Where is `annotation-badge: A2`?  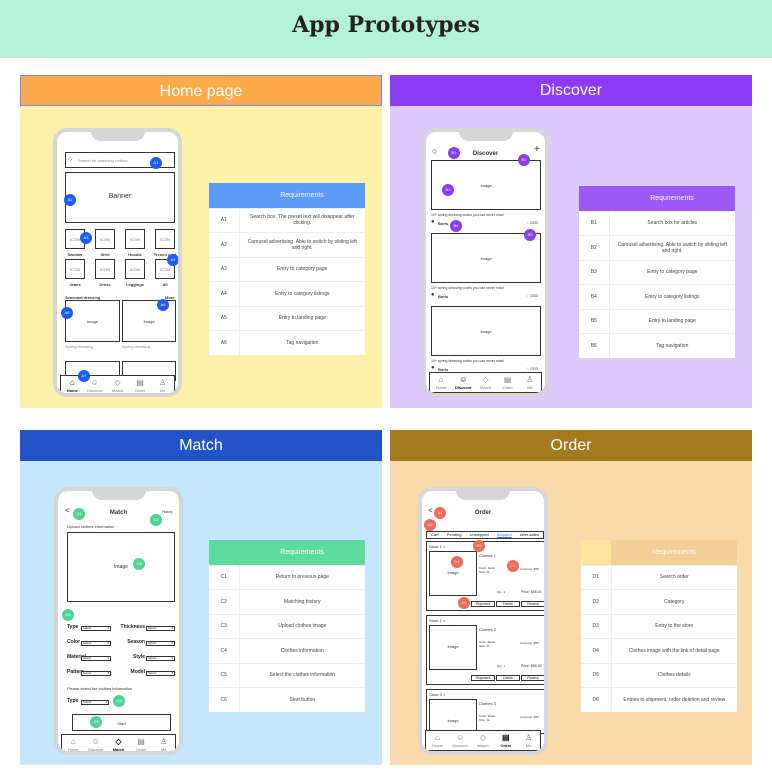 annotation-badge: A2 is located at coordinates (70, 200).